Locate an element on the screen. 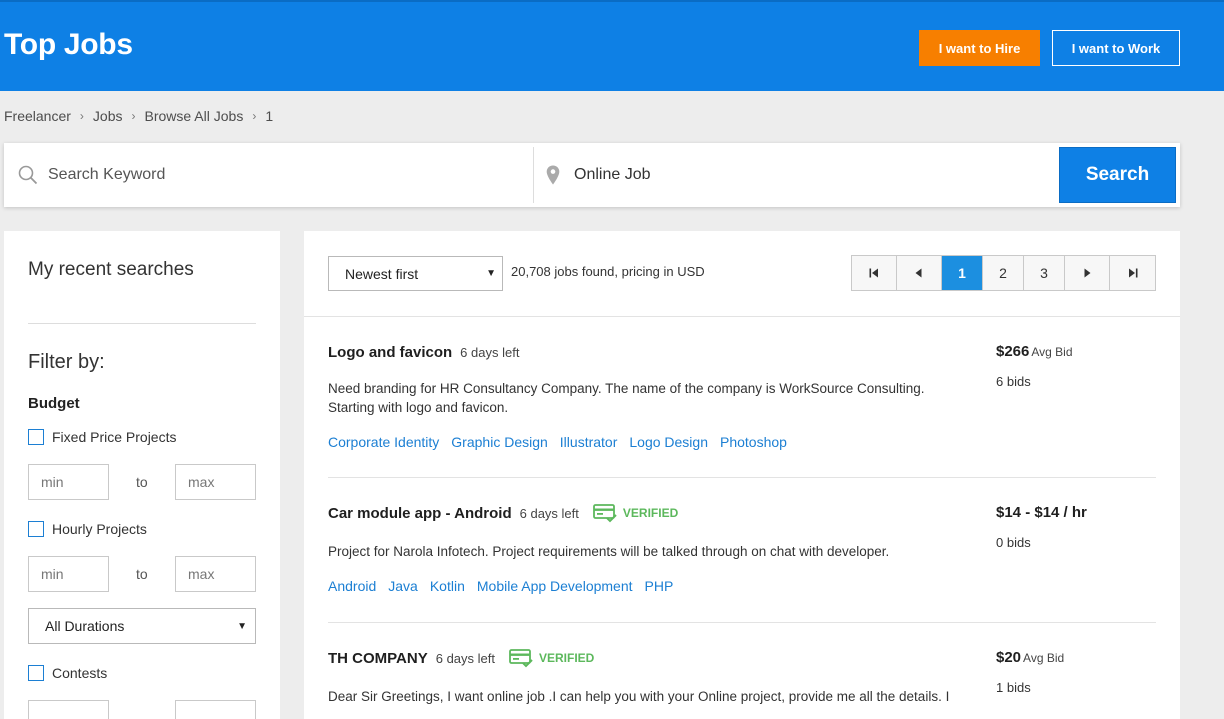  location-pin-icon is located at coordinates (553, 175).